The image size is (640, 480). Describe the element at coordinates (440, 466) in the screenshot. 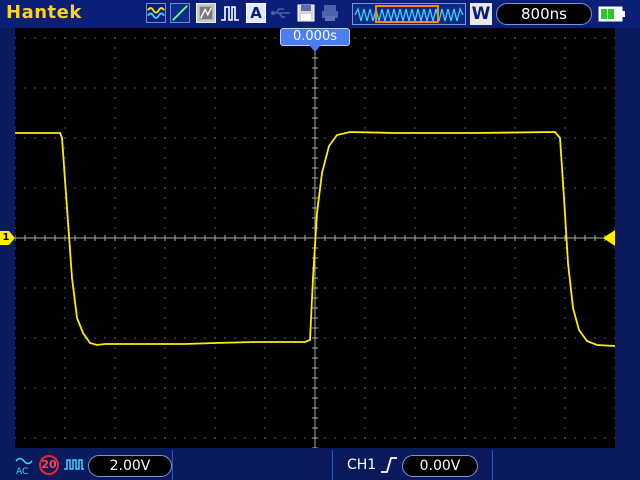

I see `trigger-level-readout: 0.00V` at that location.